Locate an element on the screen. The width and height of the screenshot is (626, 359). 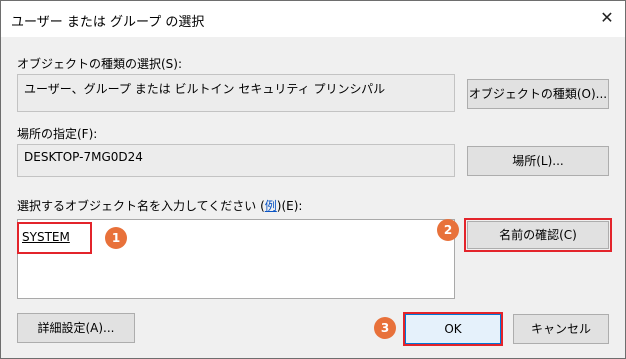
close-icon: ✕ is located at coordinates (607, 18).